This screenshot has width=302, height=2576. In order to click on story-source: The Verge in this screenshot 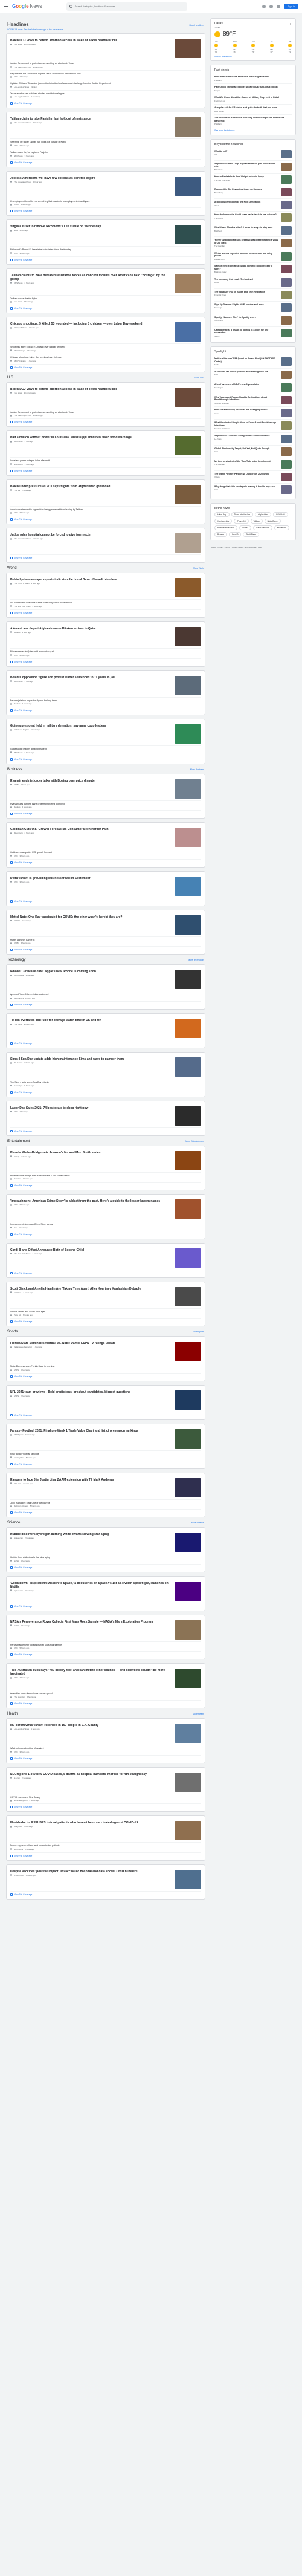, I will do `click(18, 1024)`.